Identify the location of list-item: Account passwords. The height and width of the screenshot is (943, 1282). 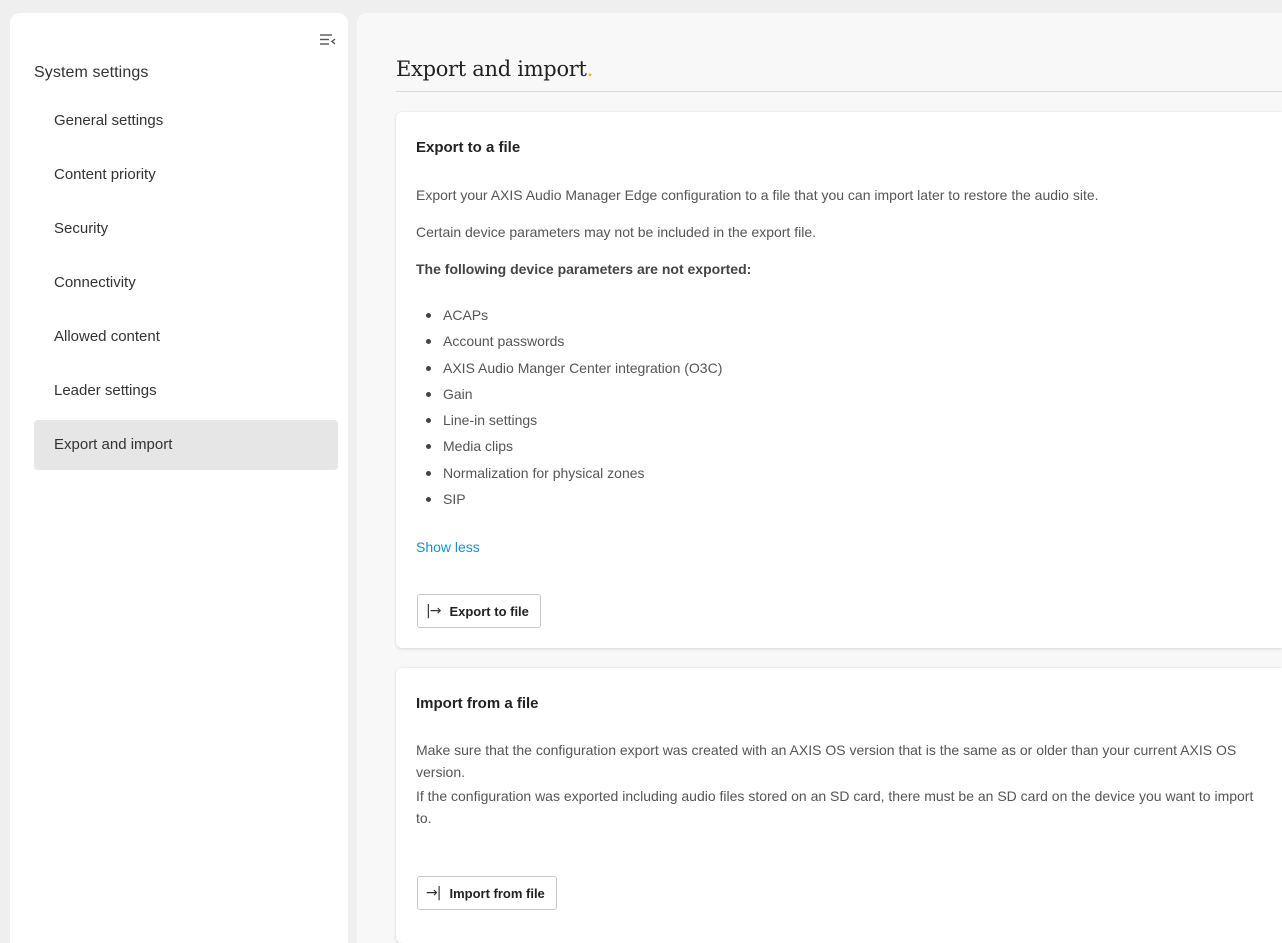
(569, 341).